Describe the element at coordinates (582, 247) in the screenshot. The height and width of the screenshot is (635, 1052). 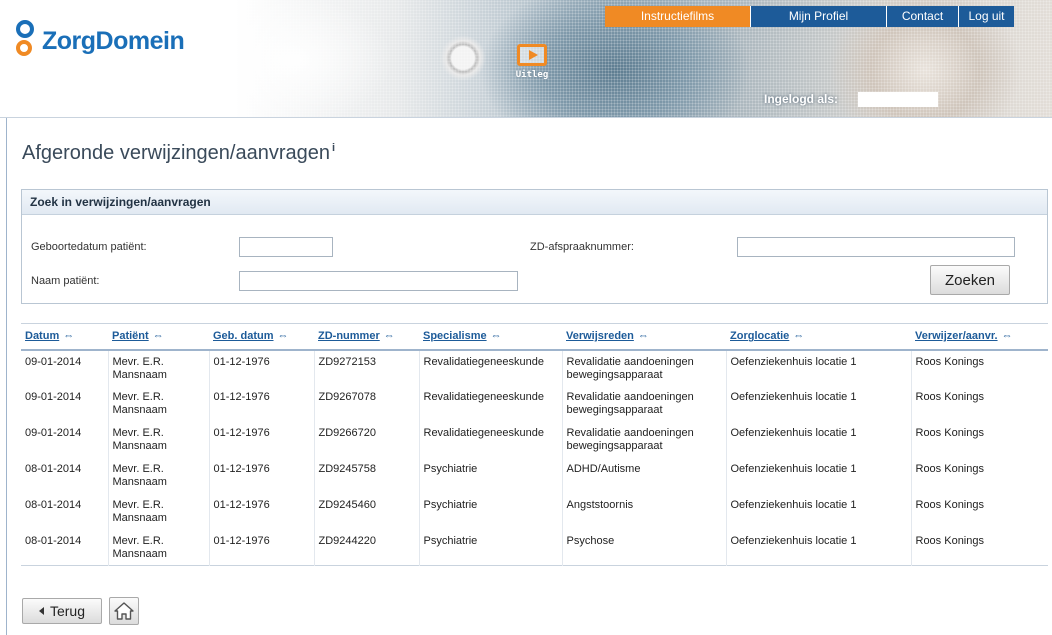
I see `zd-afspraaknummer-label: ZD-afspraaknummer:` at that location.